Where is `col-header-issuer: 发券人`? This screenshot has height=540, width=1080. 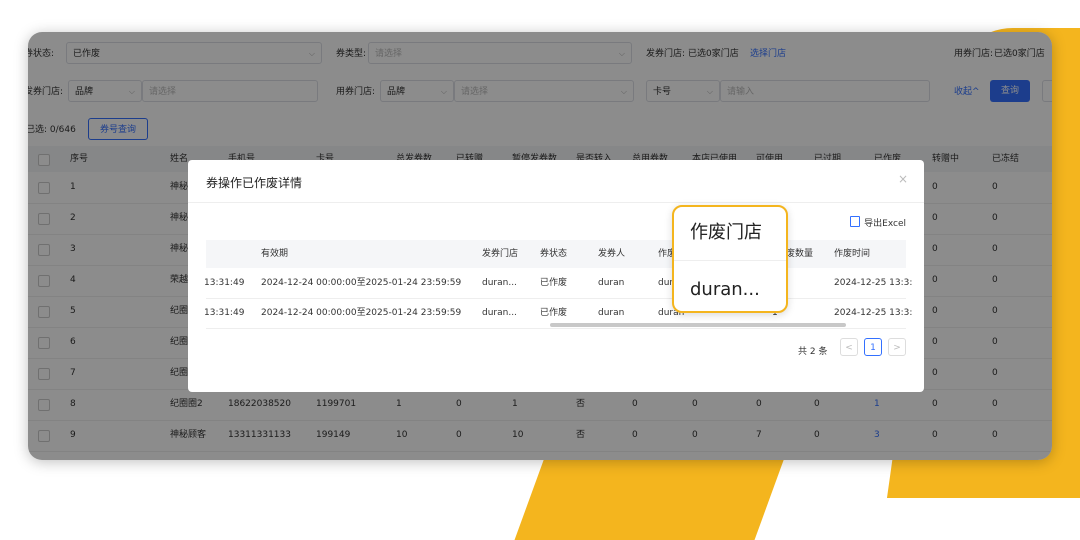
col-header-issuer: 发券人 is located at coordinates (612, 254).